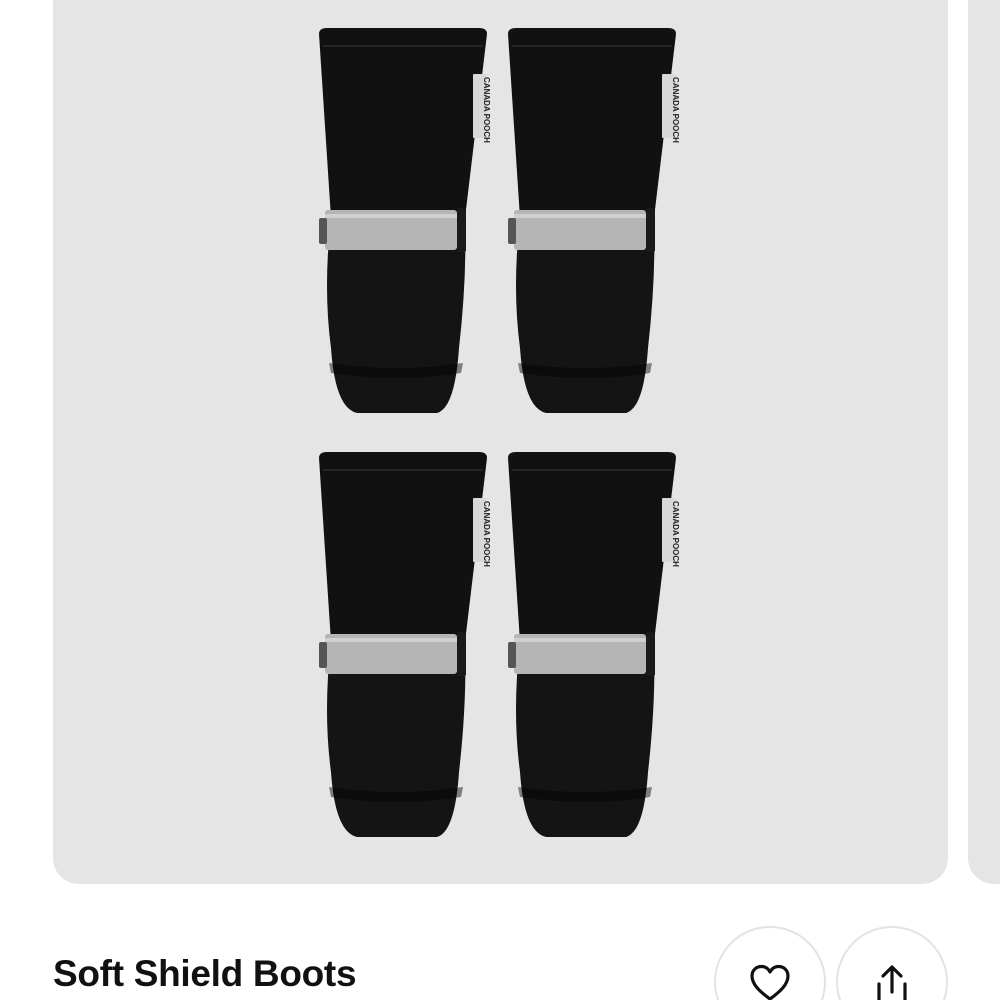 This screenshot has width=1000, height=1000. I want to click on share-icon, so click(892, 982).